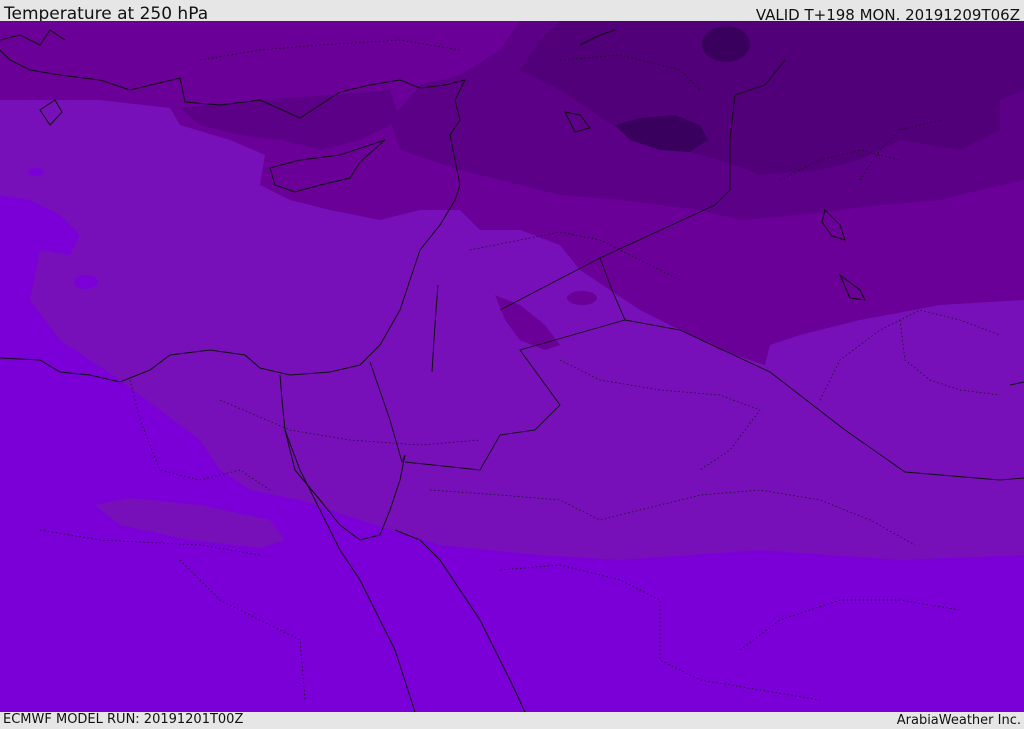 The width and height of the screenshot is (1024, 729). Describe the element at coordinates (958, 720) in the screenshot. I see `credit: ArabiaWeather Inc.` at that location.